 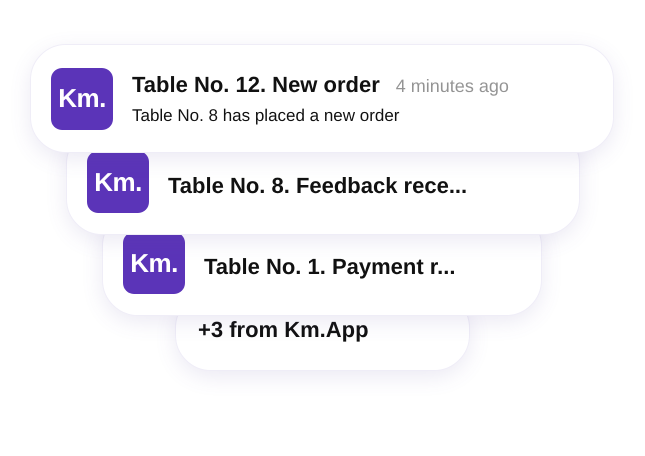 I want to click on more-notifications-label: +3 from Km.App, so click(x=283, y=330).